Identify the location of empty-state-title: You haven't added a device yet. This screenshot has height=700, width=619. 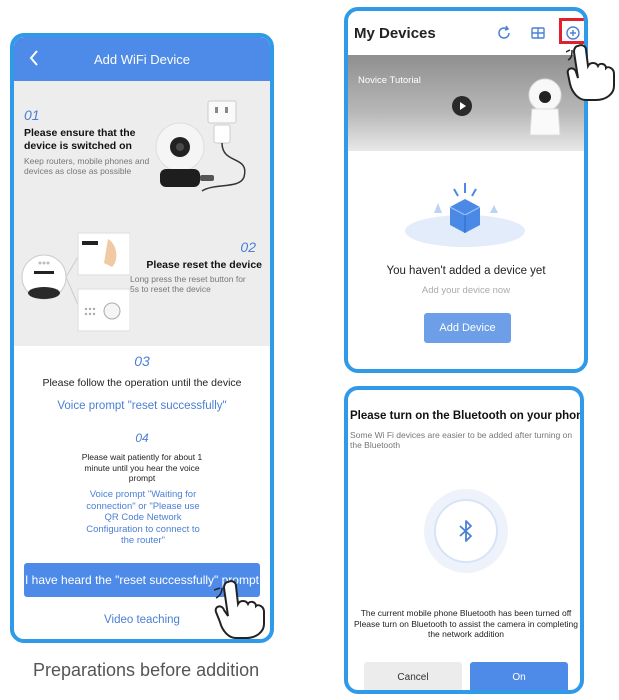
(466, 271).